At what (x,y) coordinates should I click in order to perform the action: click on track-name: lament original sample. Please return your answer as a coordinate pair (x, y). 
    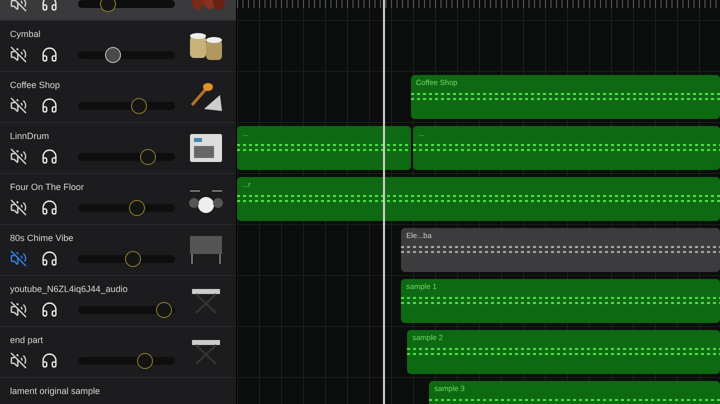
    Looking at the image, I should click on (56, 391).